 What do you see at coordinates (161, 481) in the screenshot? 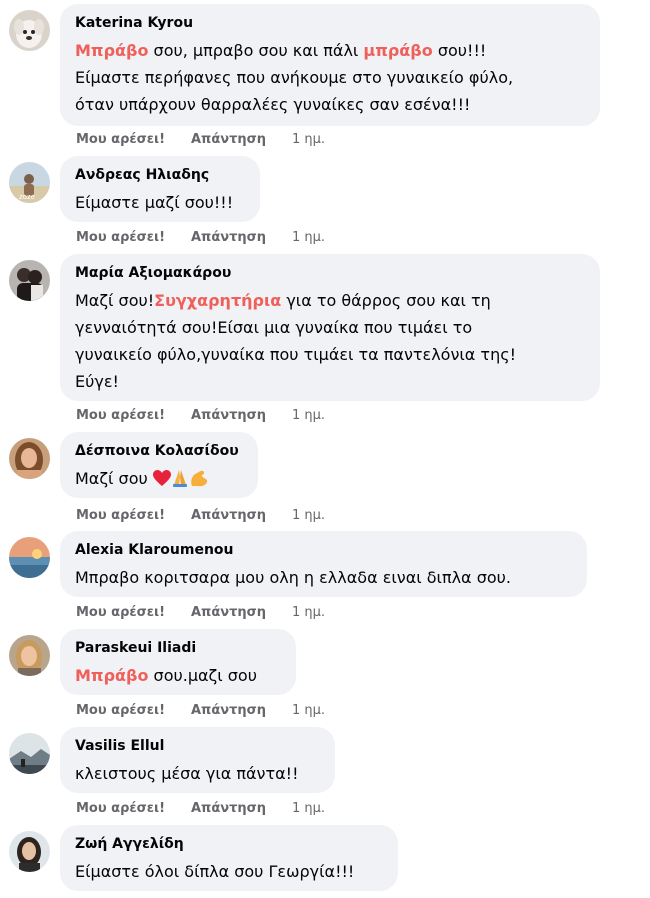
I see `heart-emoji-icon` at bounding box center [161, 481].